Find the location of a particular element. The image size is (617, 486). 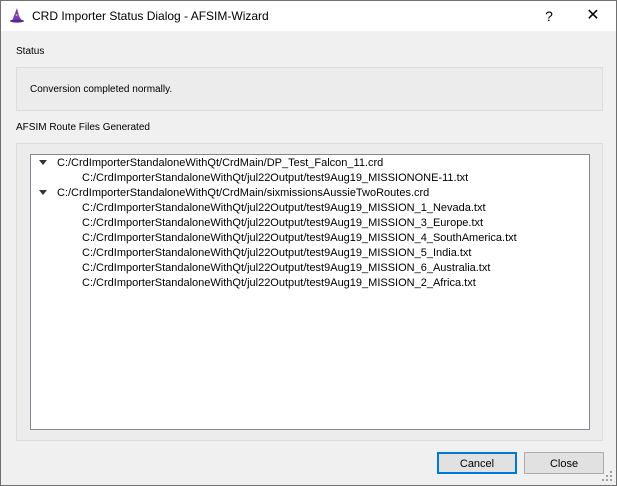

status-label: Status is located at coordinates (30, 51).